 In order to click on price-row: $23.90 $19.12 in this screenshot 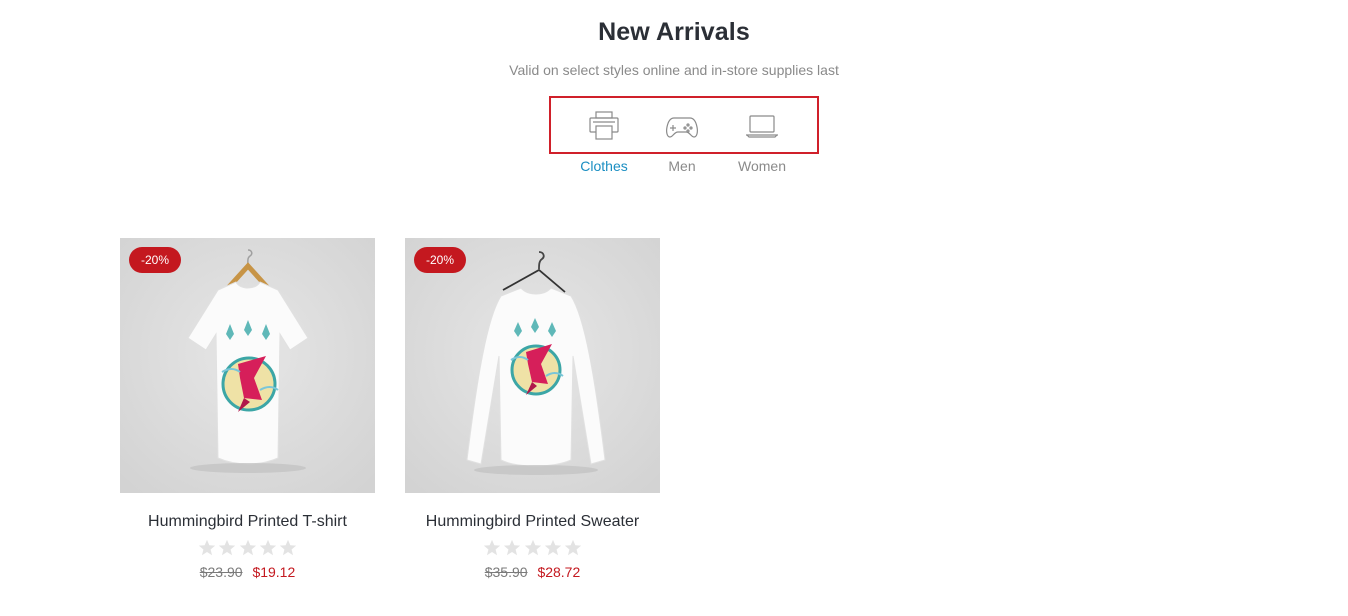, I will do `click(247, 572)`.